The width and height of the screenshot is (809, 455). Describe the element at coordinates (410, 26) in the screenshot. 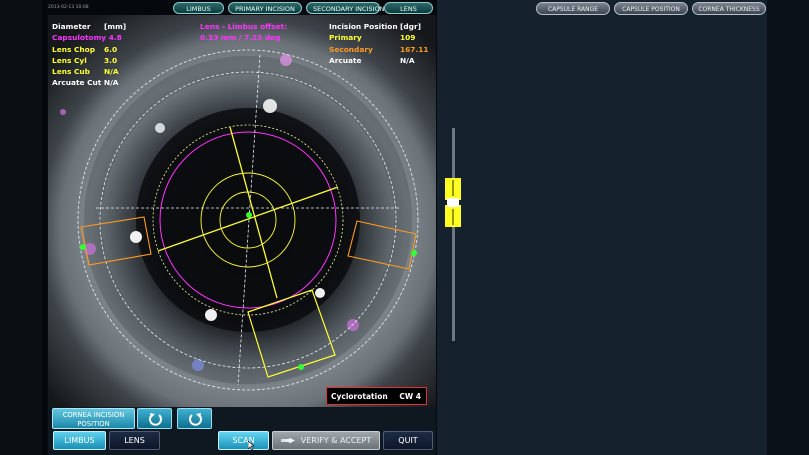

I see `incision-position-unit: [dgr]` at that location.